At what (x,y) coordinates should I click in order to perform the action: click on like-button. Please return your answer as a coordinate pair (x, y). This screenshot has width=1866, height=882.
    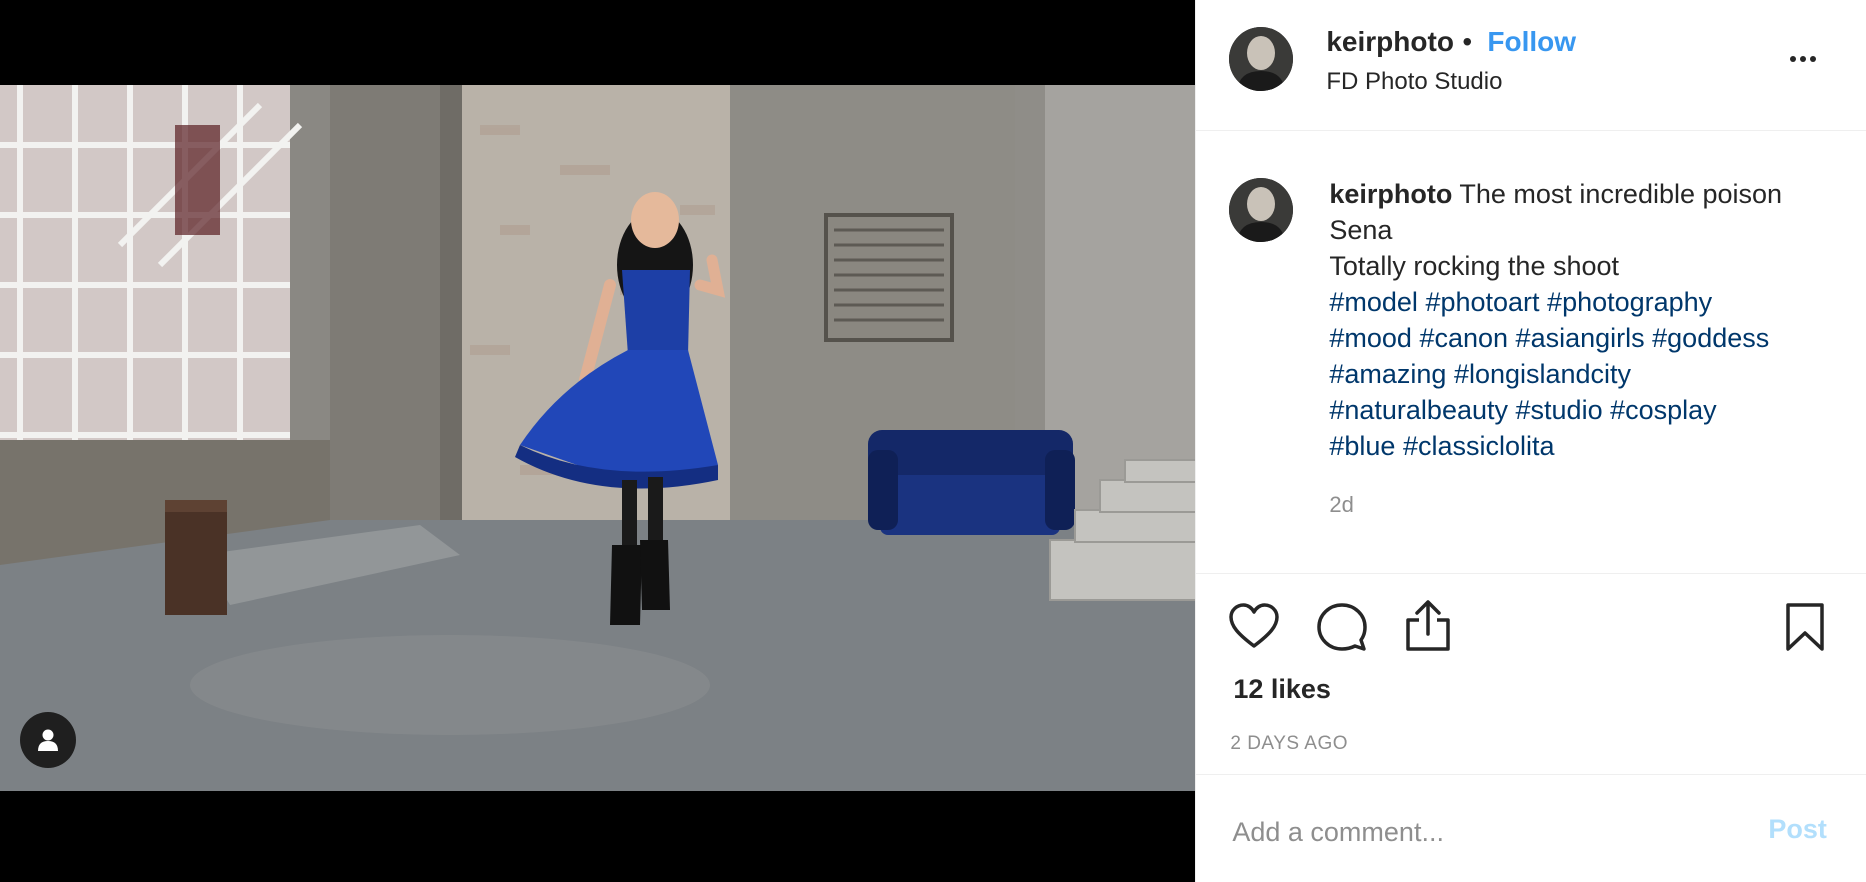
    Looking at the image, I should click on (1254, 628).